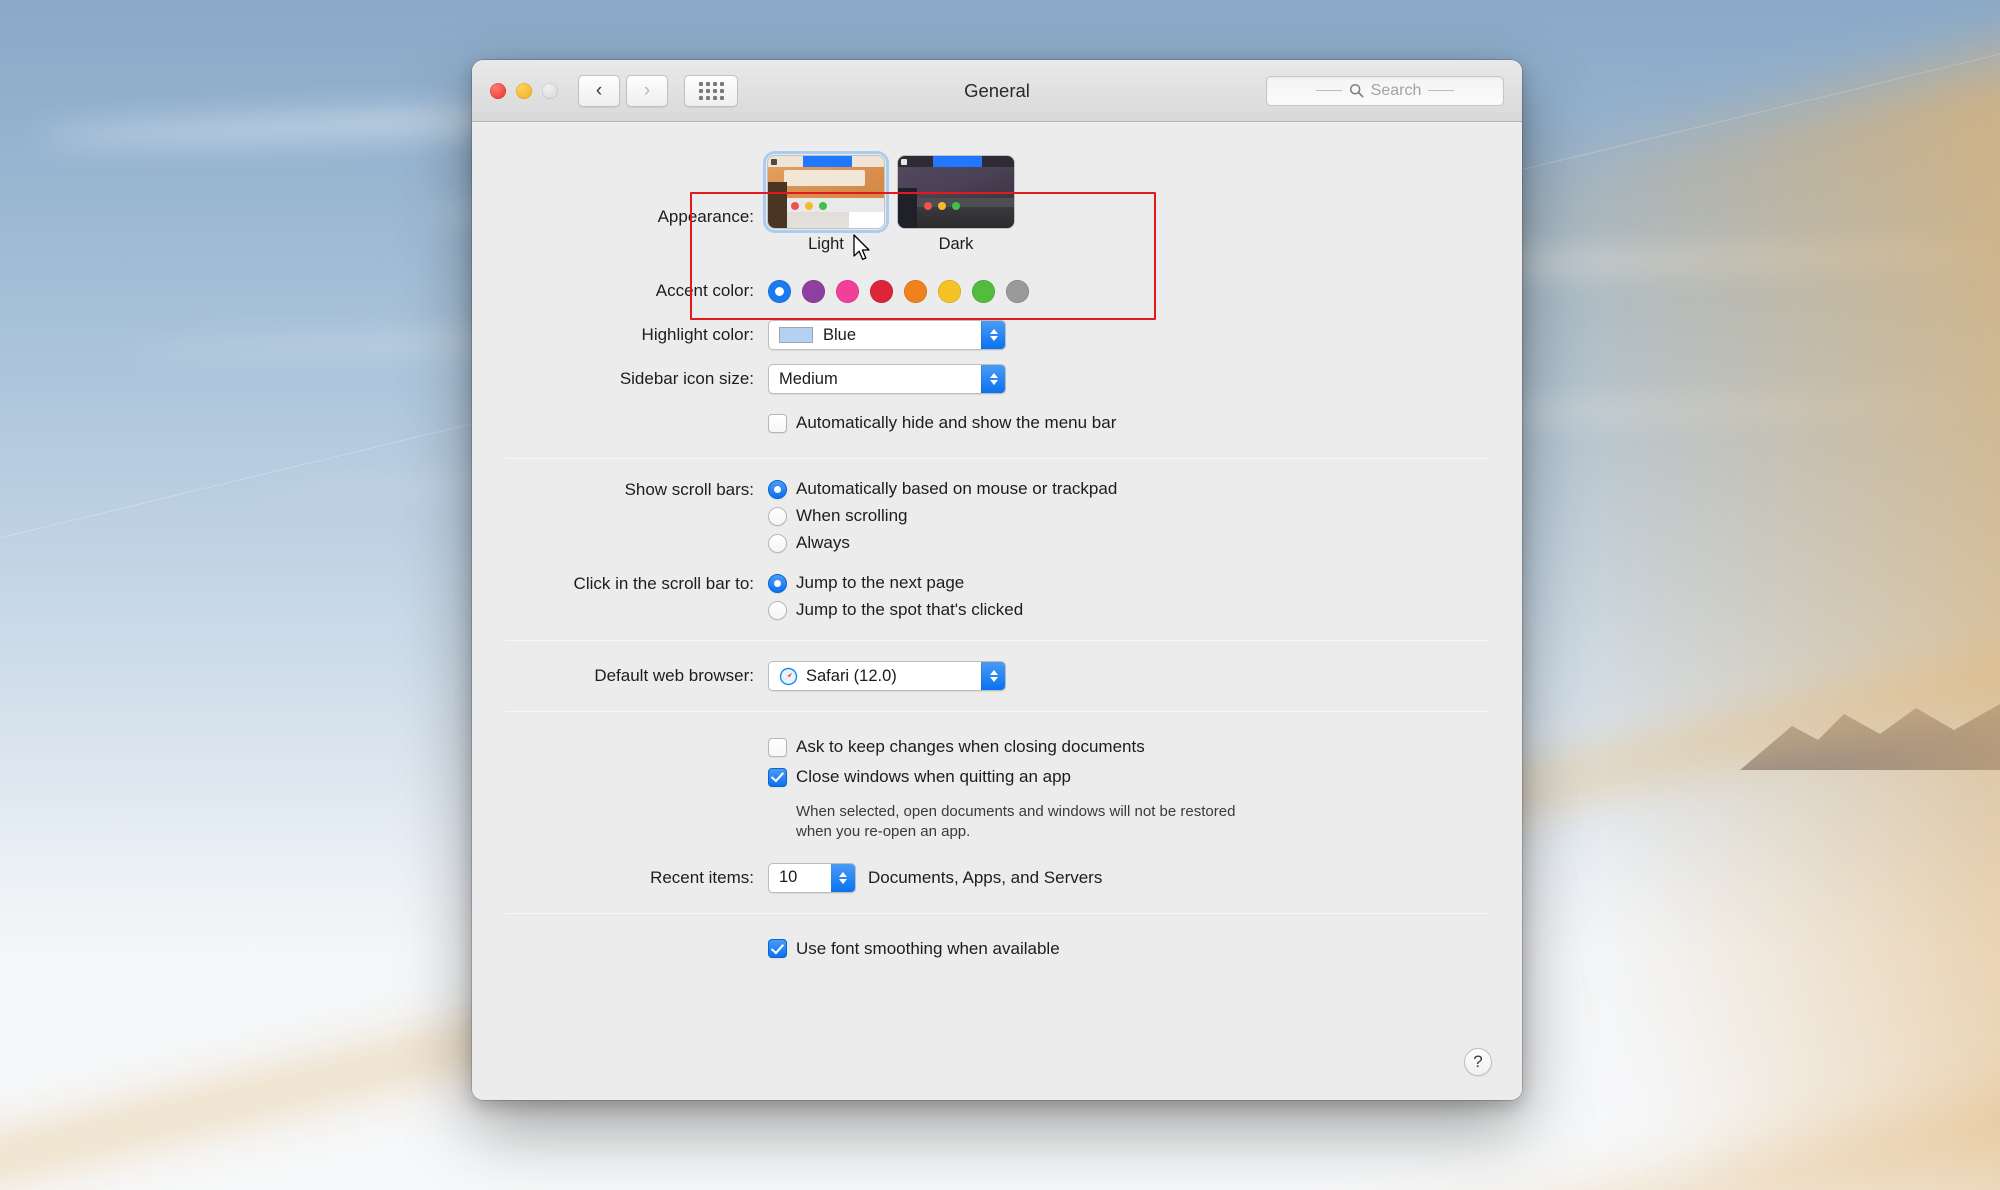  I want to click on close-windows-checkbox-row: Close windows when quitting an app, so click(919, 777).